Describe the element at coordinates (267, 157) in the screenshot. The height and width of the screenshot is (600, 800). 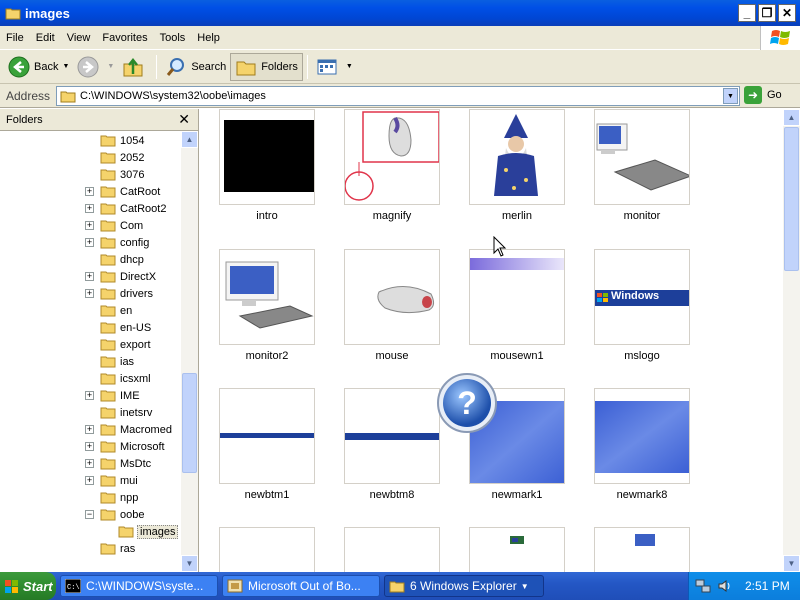
I see `thumbnail-intro` at that location.